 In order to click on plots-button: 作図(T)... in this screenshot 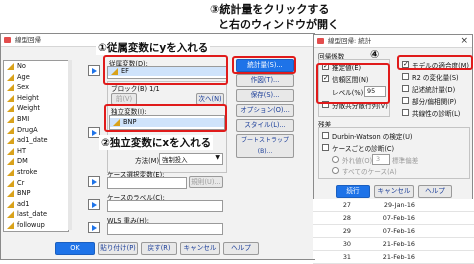, I will do `click(265, 80)`.